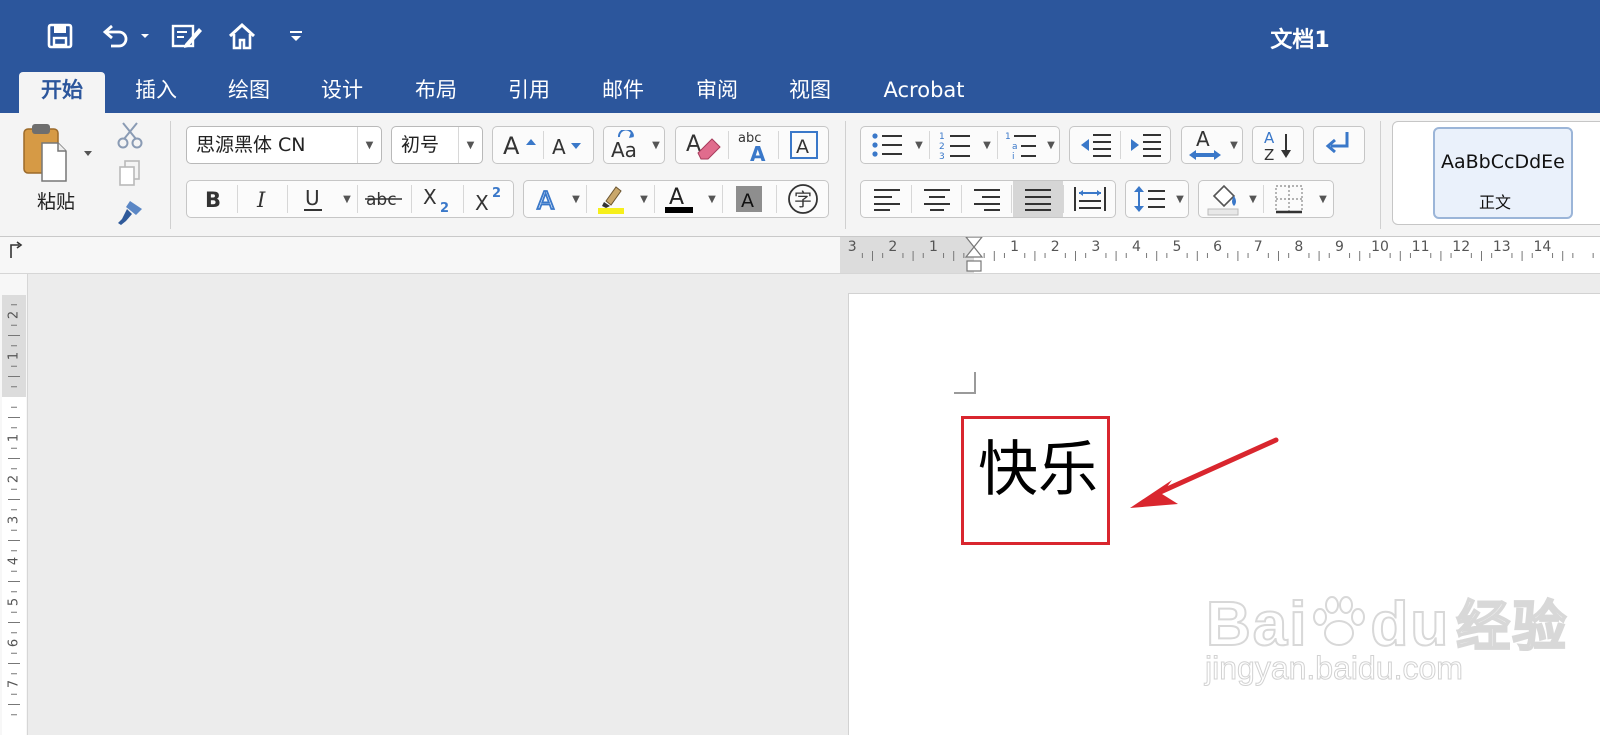  Describe the element at coordinates (1205, 145) in the screenshot. I see `asian-layout-icon: A` at that location.